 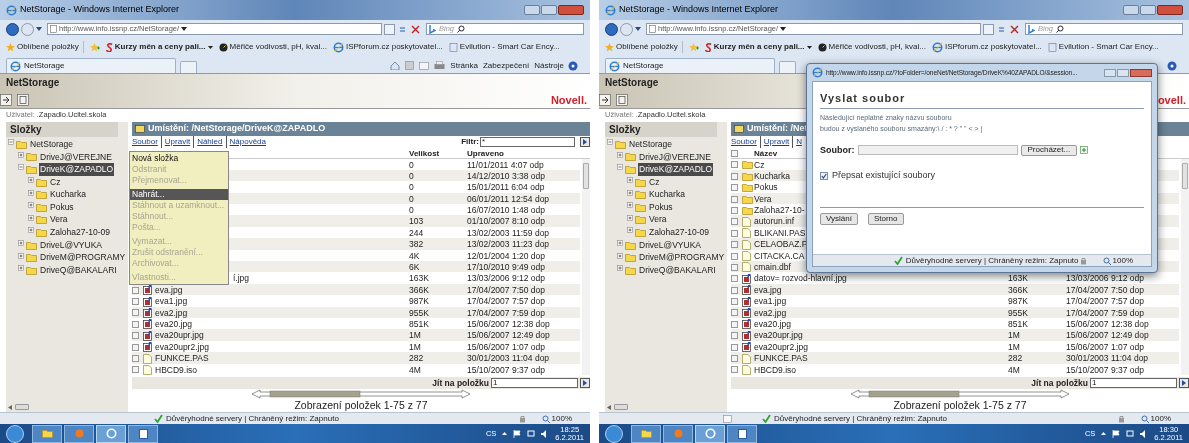 What do you see at coordinates (51, 144) in the screenshot?
I see `tree-item: NetStorage` at bounding box center [51, 144].